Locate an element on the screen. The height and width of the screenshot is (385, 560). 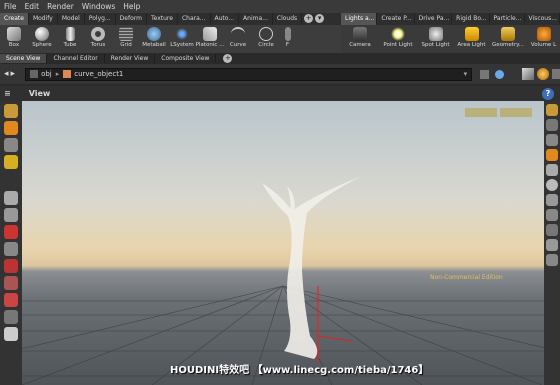
scale-tool-icon is located at coordinates (11, 249).